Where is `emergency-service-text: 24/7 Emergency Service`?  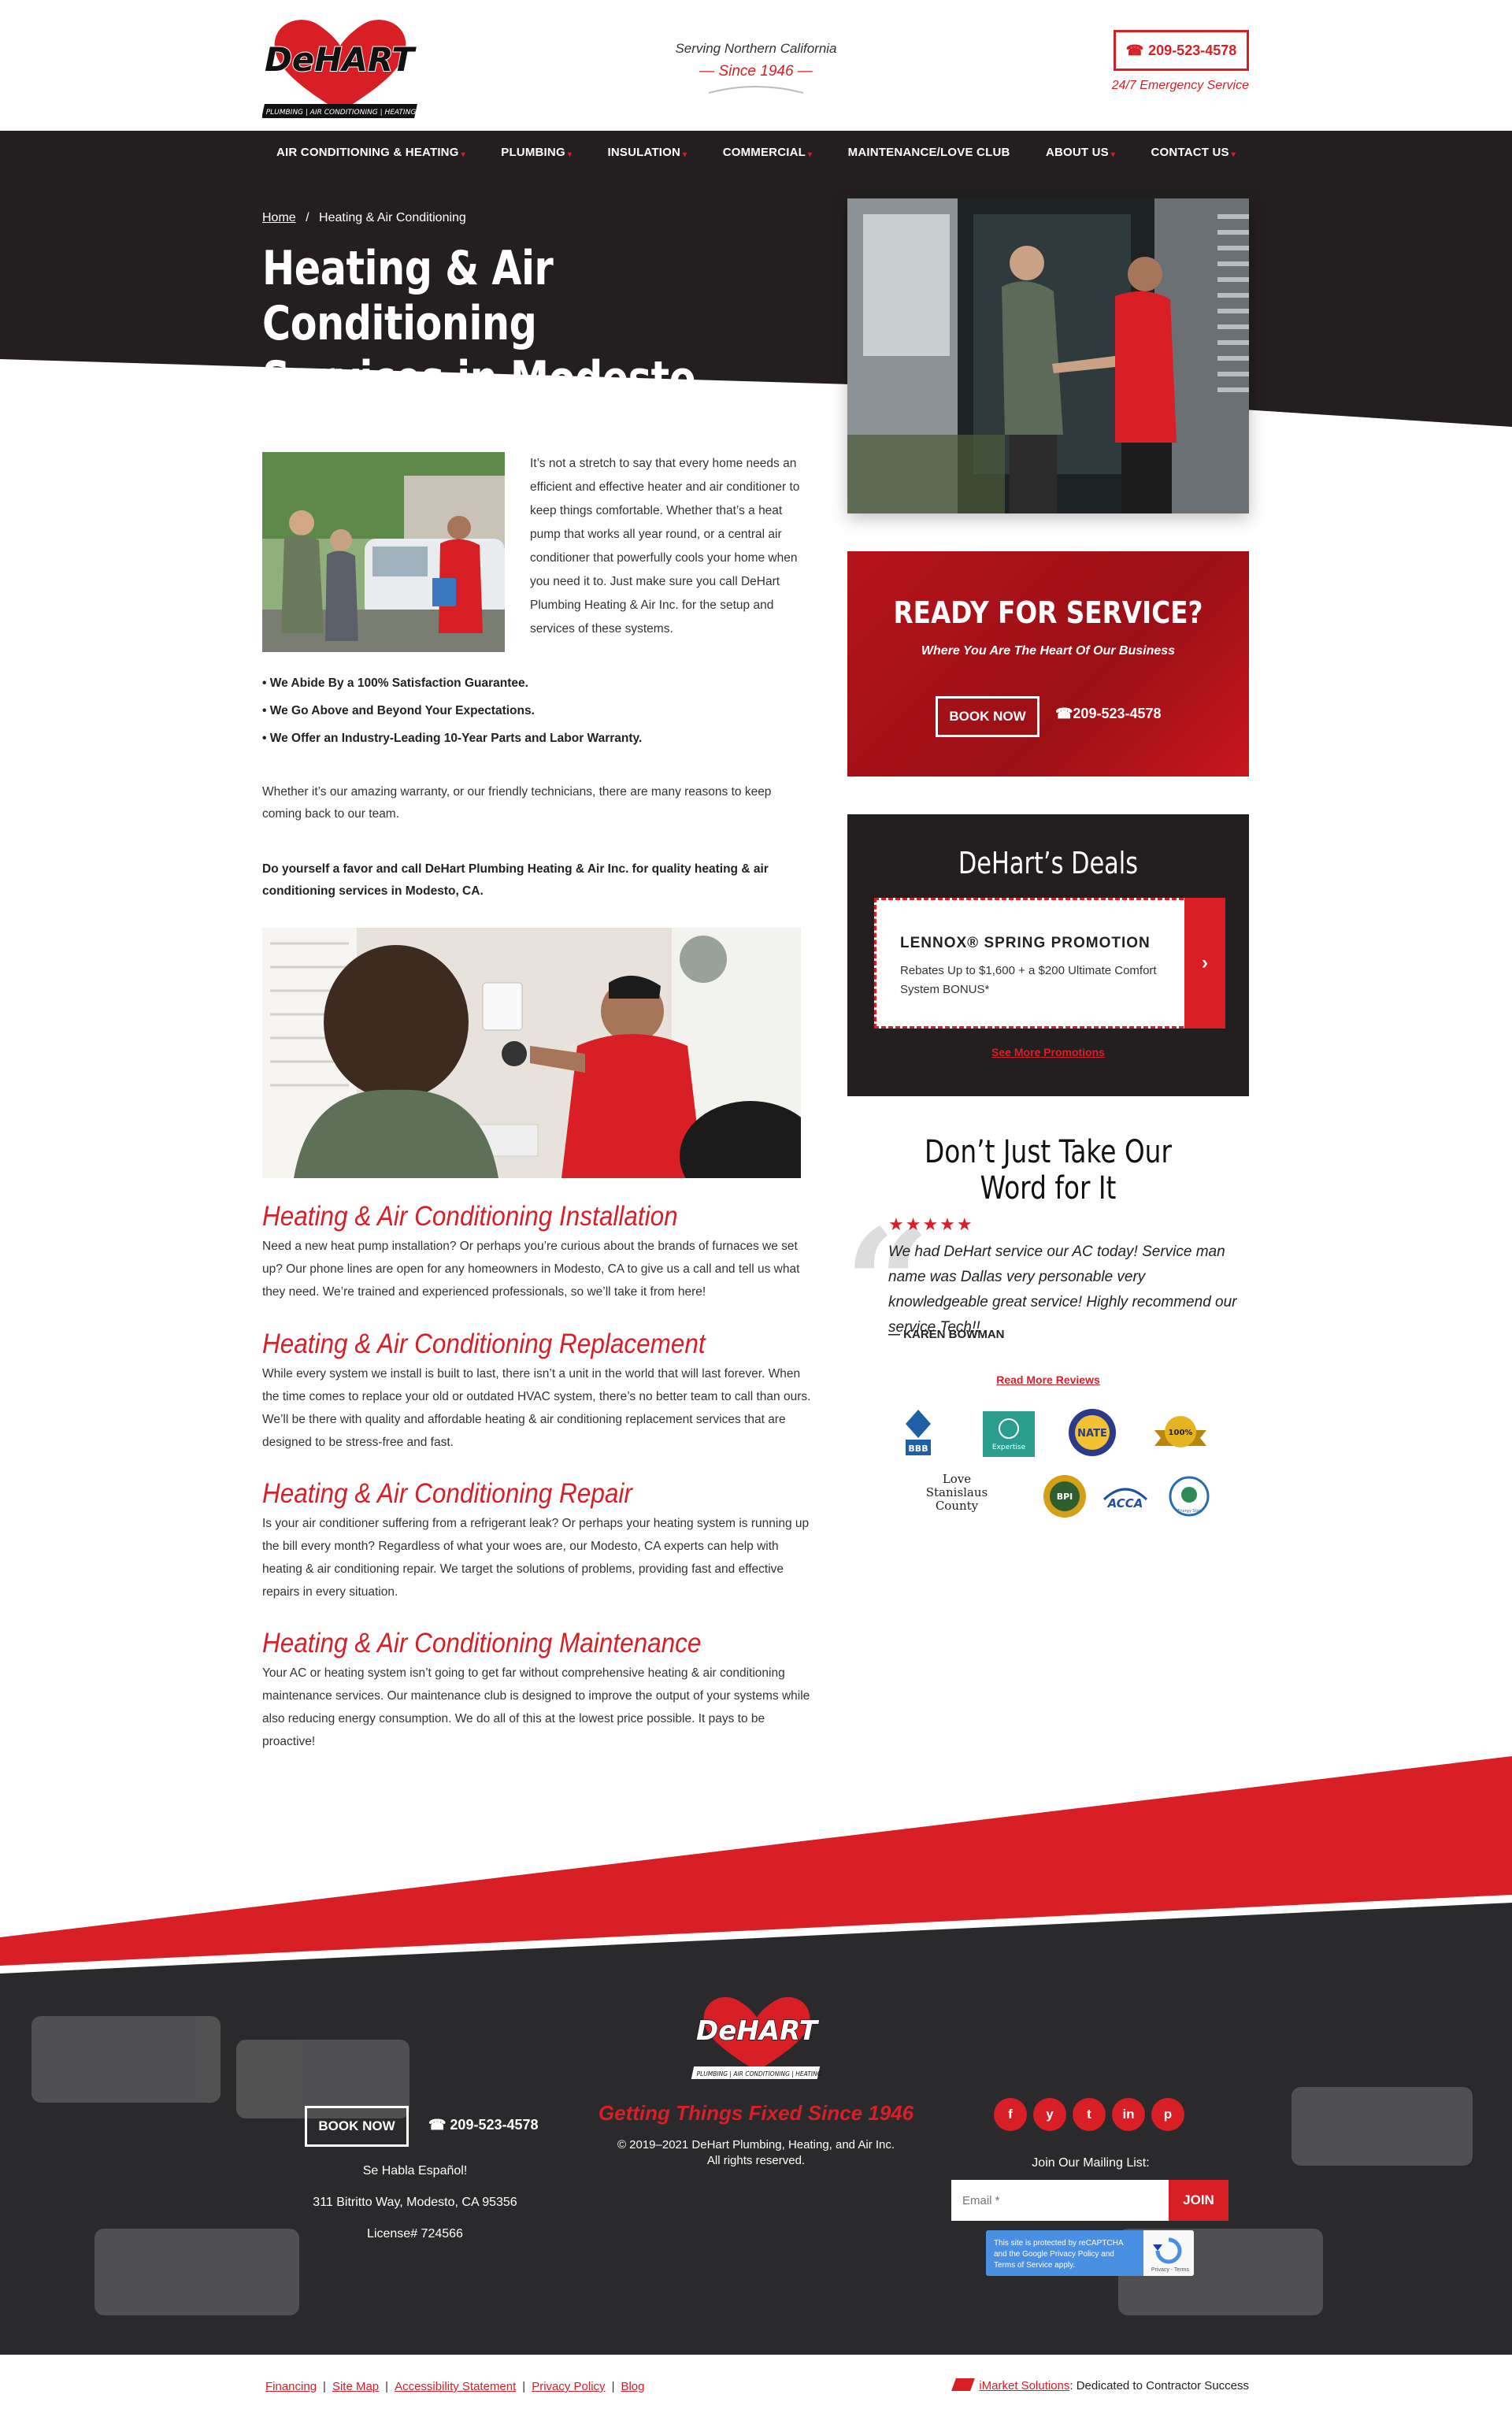
emergency-service-text: 24/7 Emergency Service is located at coordinates (1180, 85).